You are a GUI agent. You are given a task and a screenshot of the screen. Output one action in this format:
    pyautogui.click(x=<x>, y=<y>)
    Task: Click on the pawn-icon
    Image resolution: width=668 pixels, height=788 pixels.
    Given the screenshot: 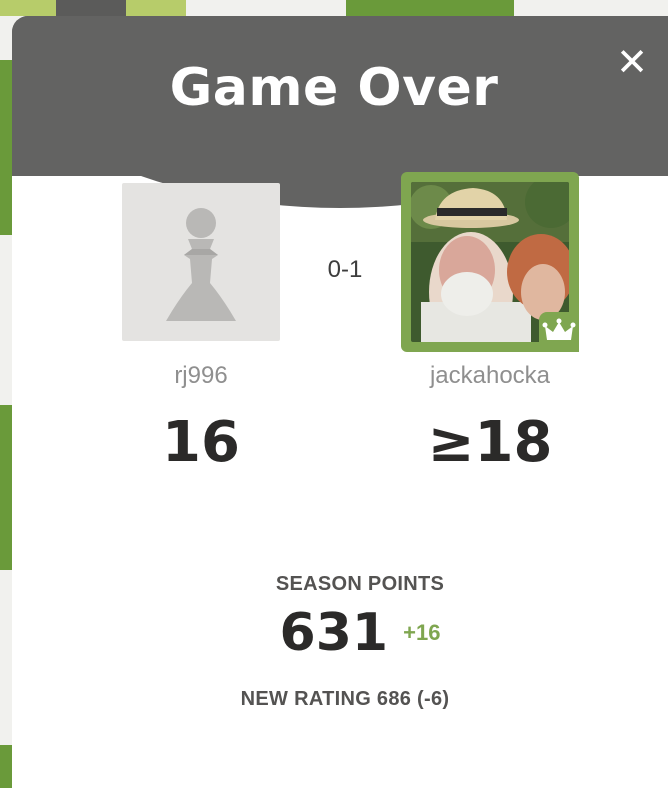 What is the action you would take?
    pyautogui.click(x=201, y=264)
    